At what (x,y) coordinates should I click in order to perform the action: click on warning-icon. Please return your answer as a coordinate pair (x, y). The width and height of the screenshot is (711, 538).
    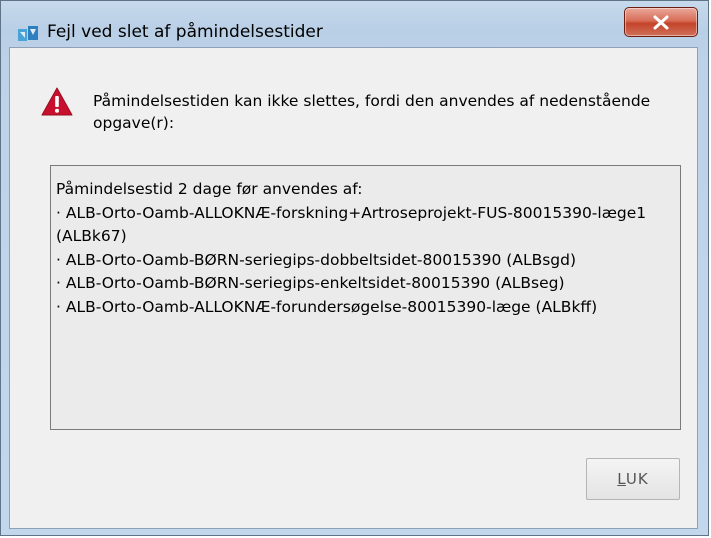
    Looking at the image, I should click on (57, 101).